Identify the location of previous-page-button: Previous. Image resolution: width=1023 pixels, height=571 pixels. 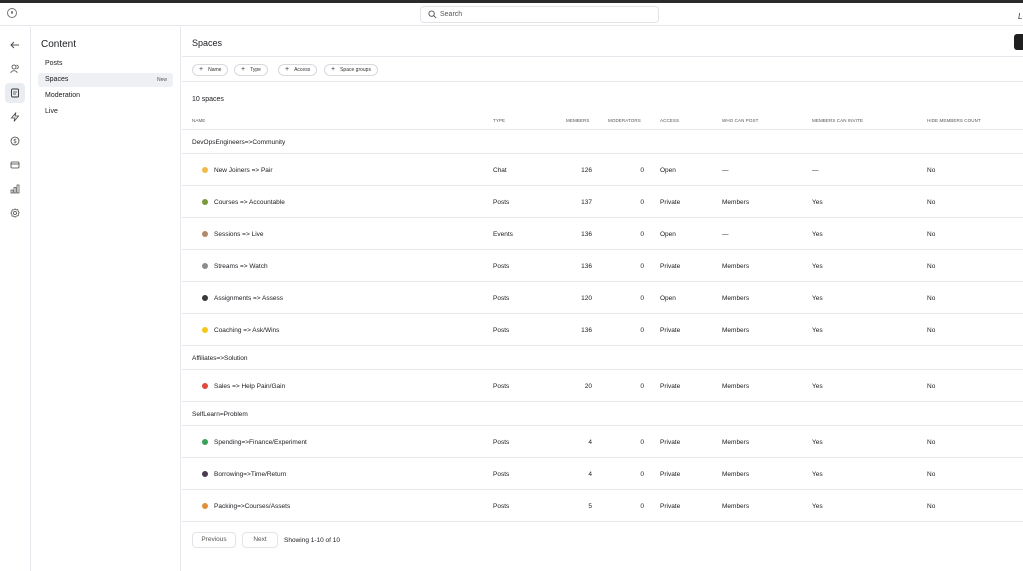
(214, 540).